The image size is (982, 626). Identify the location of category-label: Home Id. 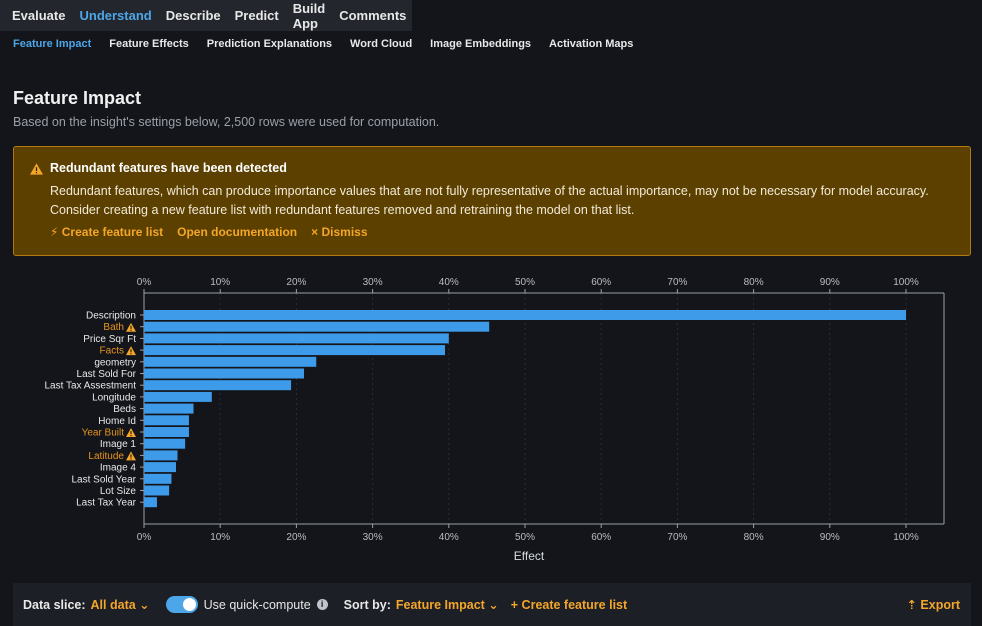
(117, 421).